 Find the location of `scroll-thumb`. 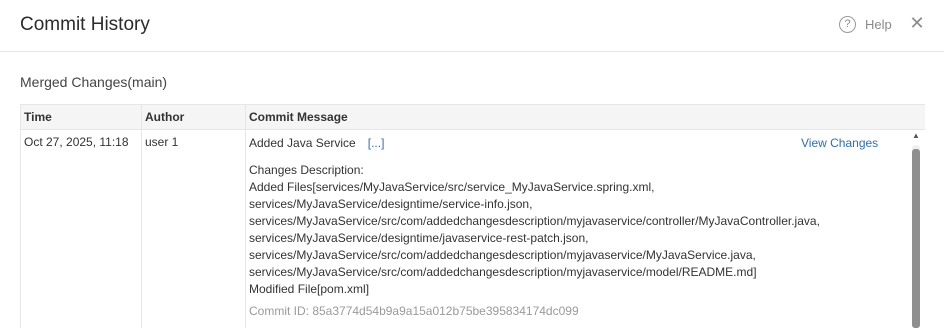

scroll-thumb is located at coordinates (916, 238).